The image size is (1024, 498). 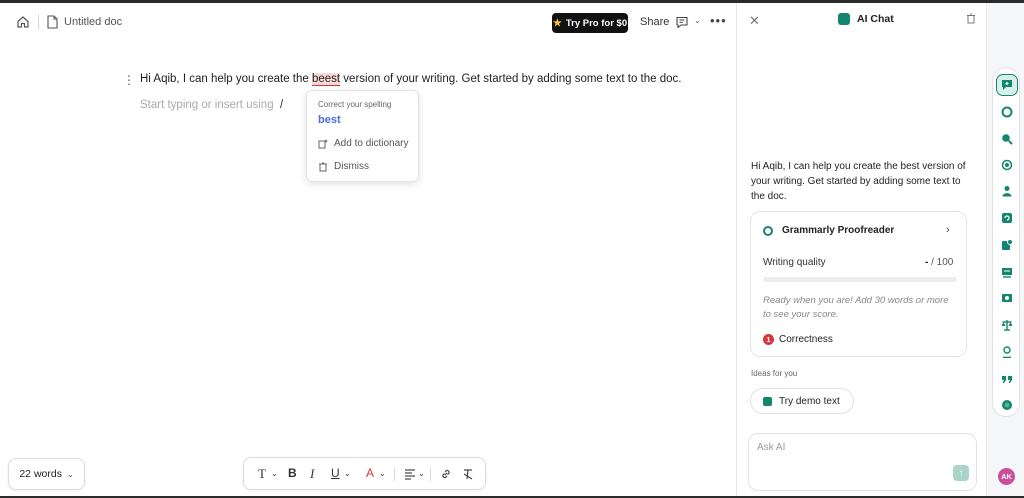 What do you see at coordinates (875, 19) in the screenshot?
I see `panel-title: AI Chat` at bounding box center [875, 19].